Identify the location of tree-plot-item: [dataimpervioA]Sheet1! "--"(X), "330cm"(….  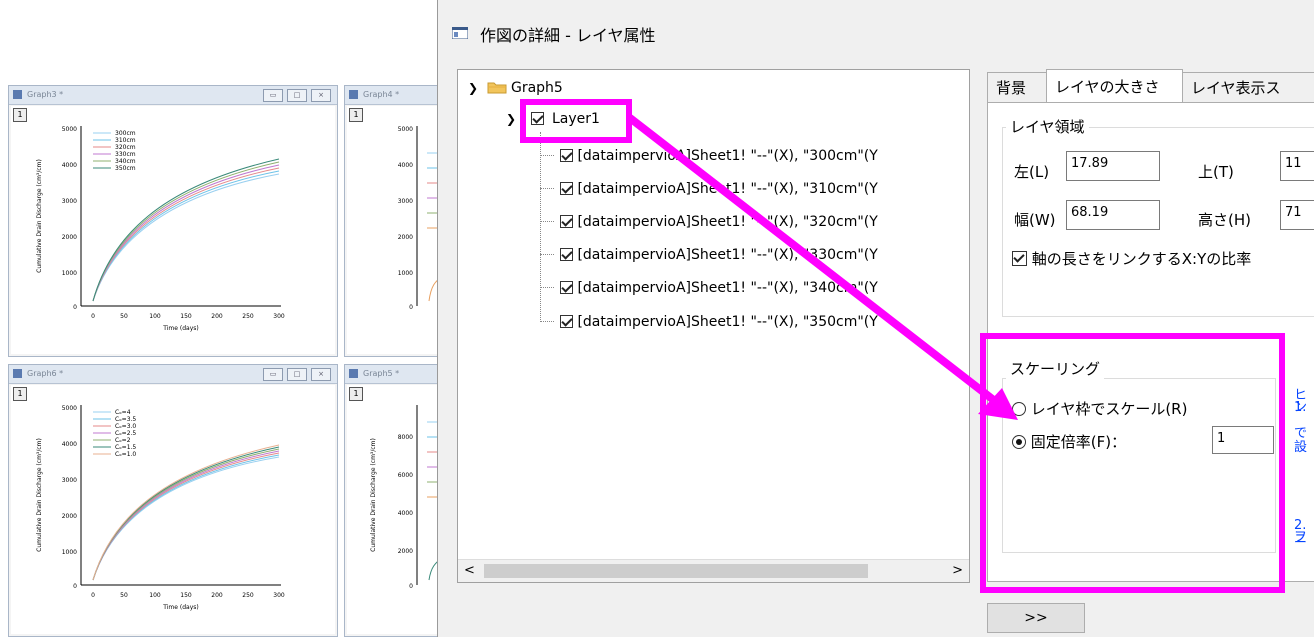
(719, 255).